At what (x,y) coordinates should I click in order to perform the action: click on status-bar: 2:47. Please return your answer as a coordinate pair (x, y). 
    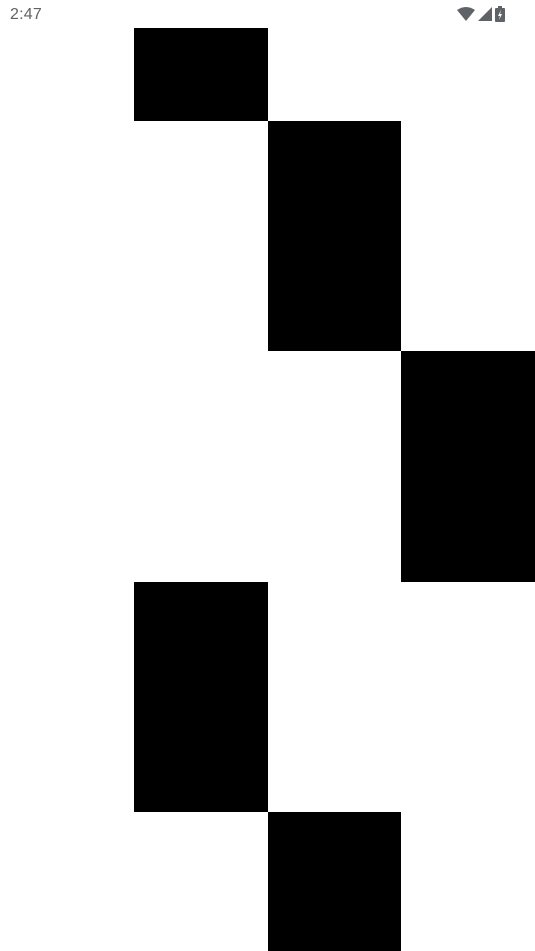
    Looking at the image, I should click on (267, 14).